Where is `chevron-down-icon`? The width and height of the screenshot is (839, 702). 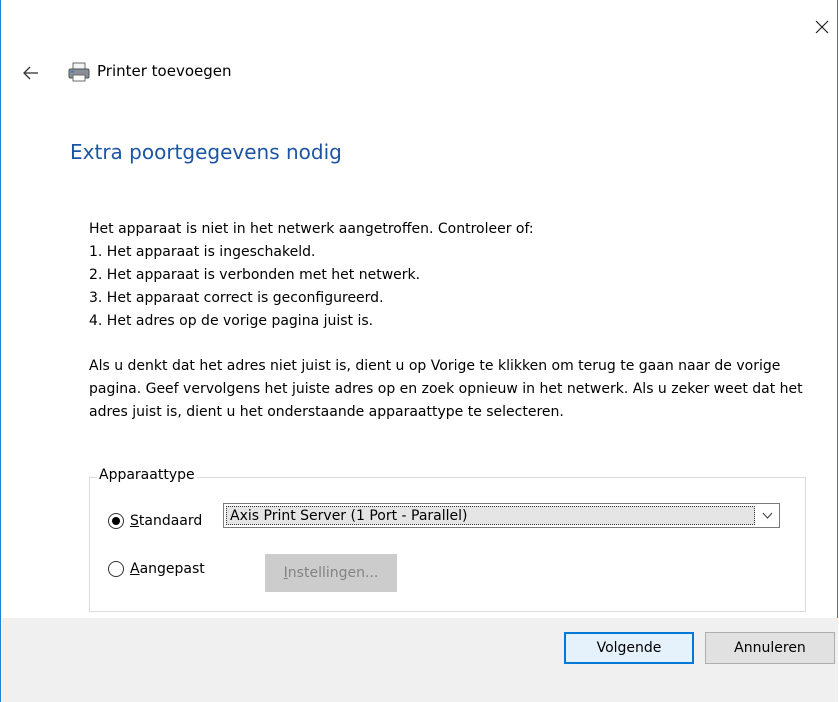 chevron-down-icon is located at coordinates (767, 515).